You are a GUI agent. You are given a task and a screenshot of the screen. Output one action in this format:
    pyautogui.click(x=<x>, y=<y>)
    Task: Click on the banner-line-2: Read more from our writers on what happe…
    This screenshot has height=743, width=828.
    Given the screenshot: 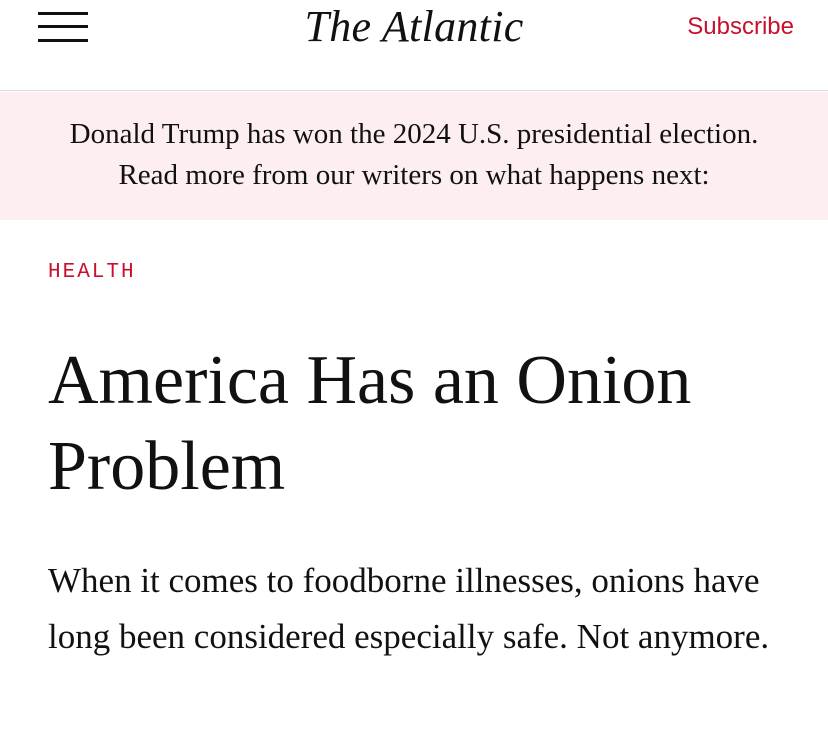 What is the action you would take?
    pyautogui.click(x=414, y=175)
    